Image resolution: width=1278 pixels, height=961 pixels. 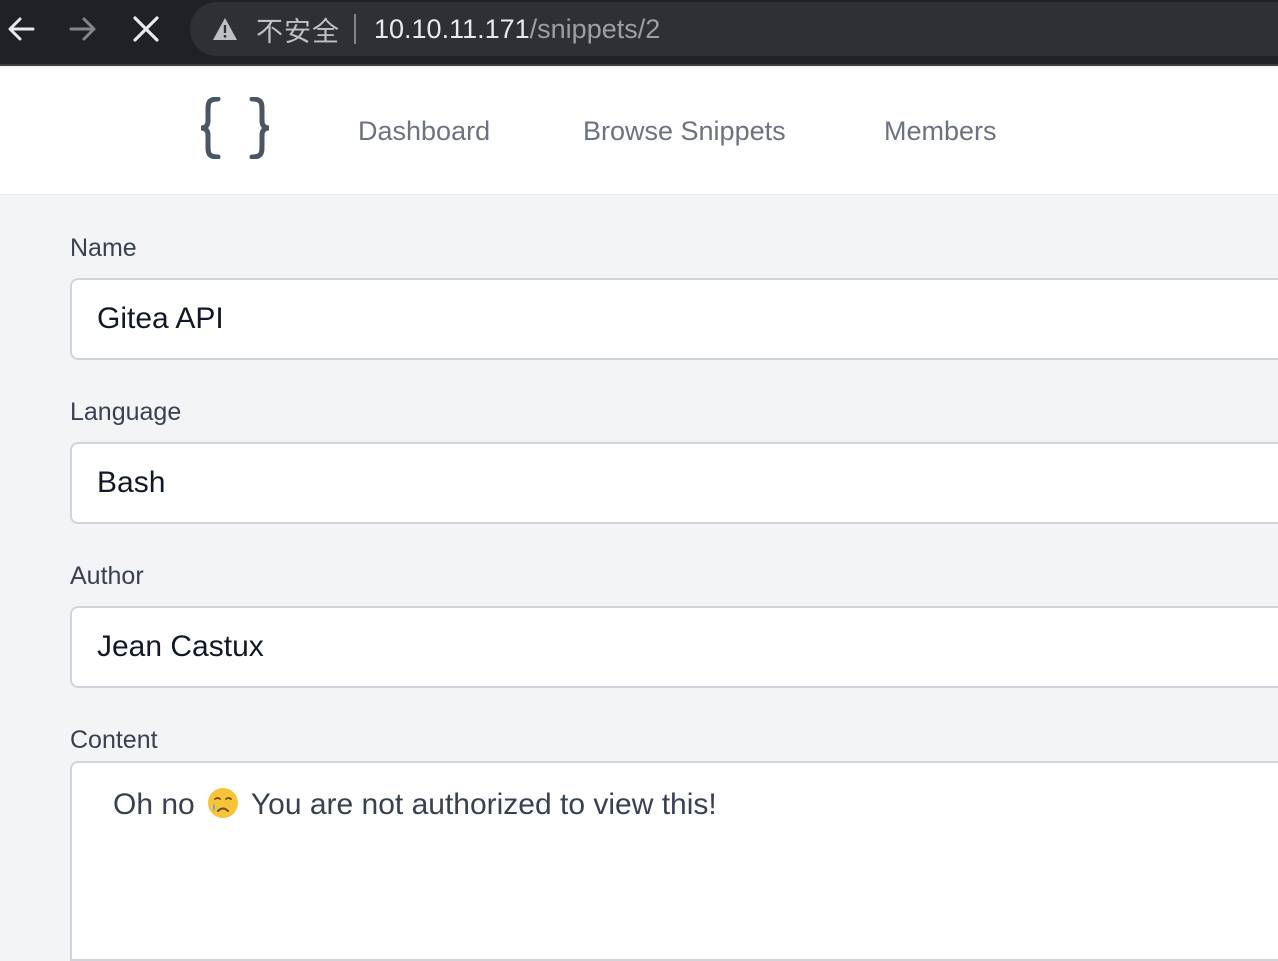 I want to click on name-label: Name, so click(x=103, y=248).